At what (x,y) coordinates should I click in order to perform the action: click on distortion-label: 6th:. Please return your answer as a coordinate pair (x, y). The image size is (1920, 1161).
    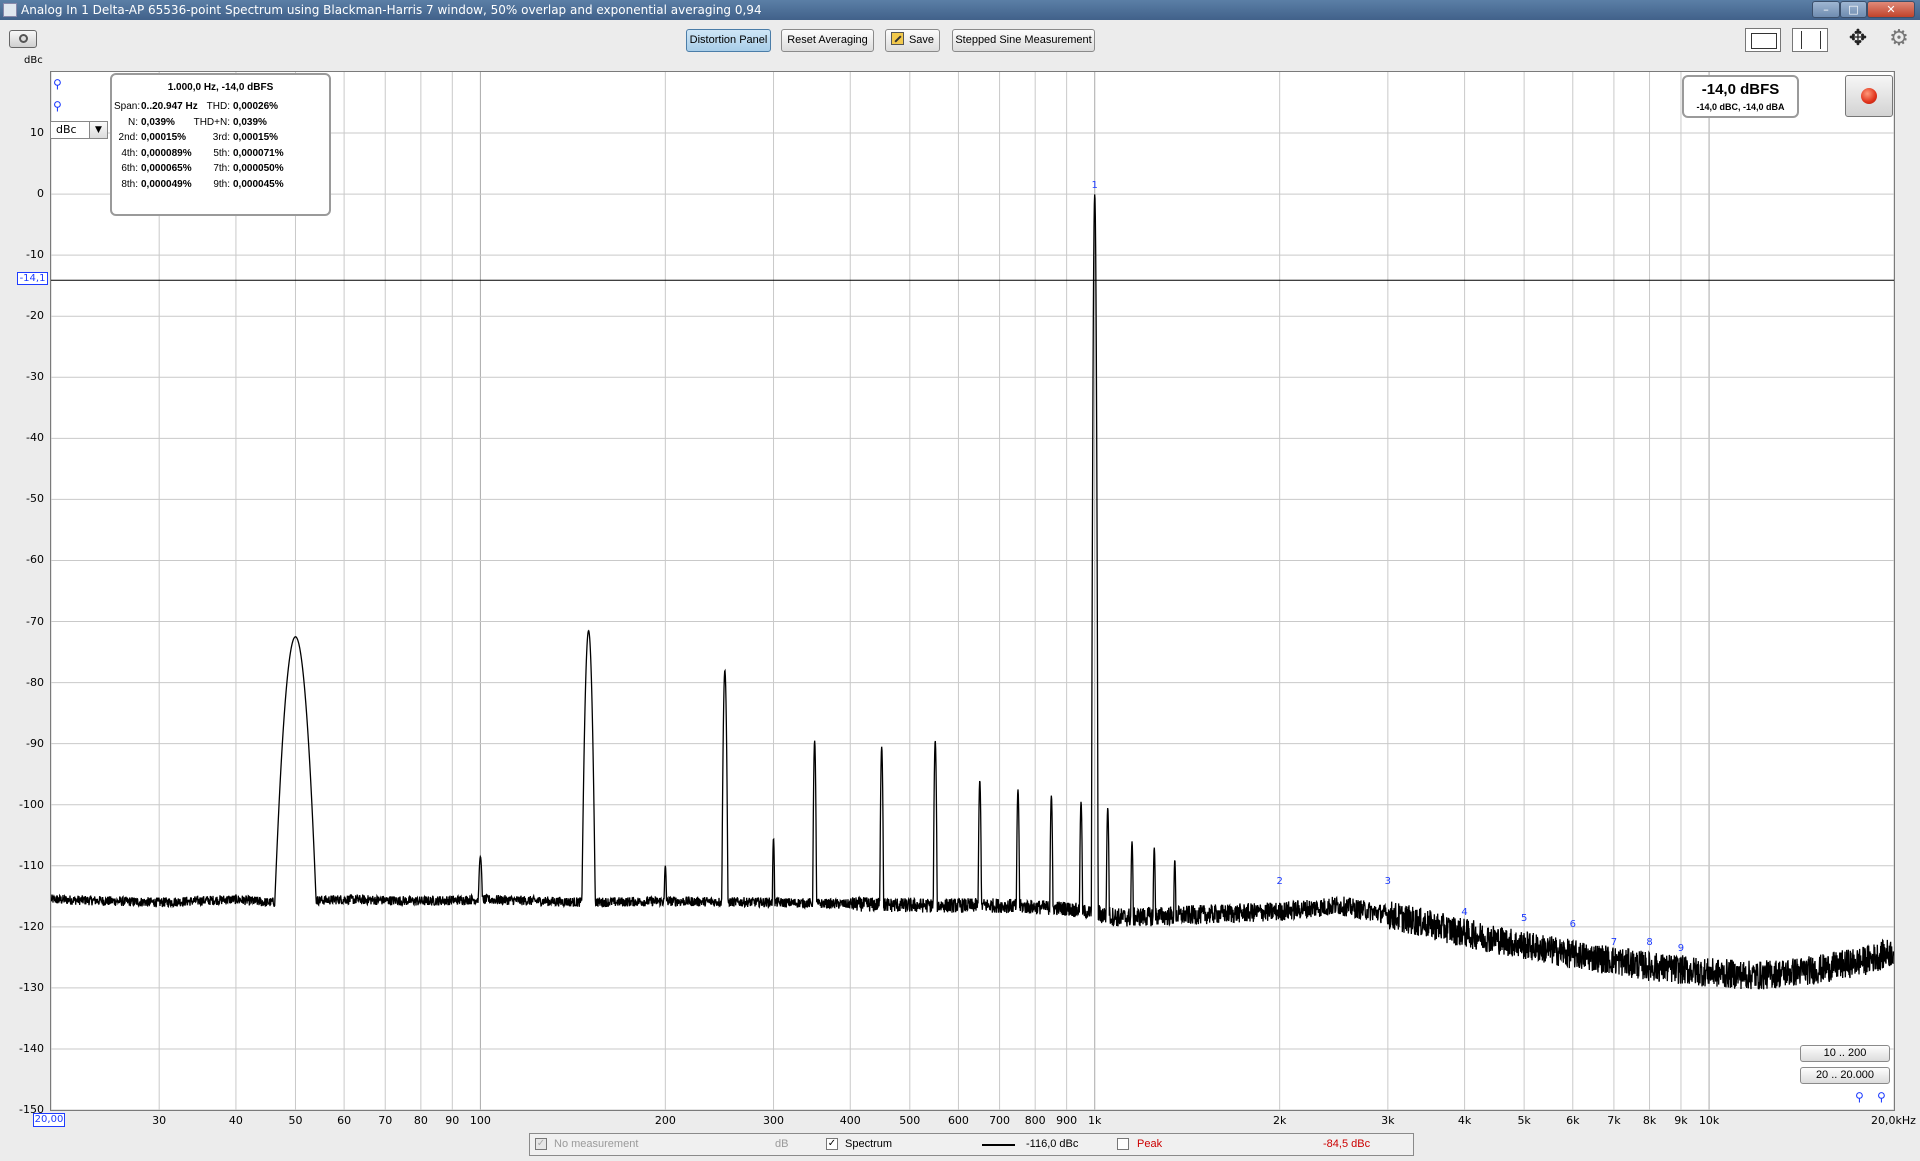
    Looking at the image, I should click on (129, 168).